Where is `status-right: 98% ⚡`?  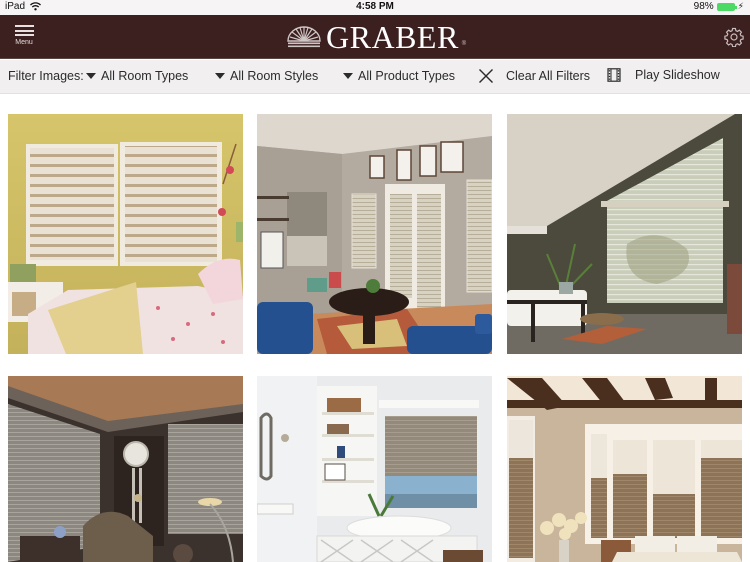
status-right: 98% ⚡ is located at coordinates (719, 6).